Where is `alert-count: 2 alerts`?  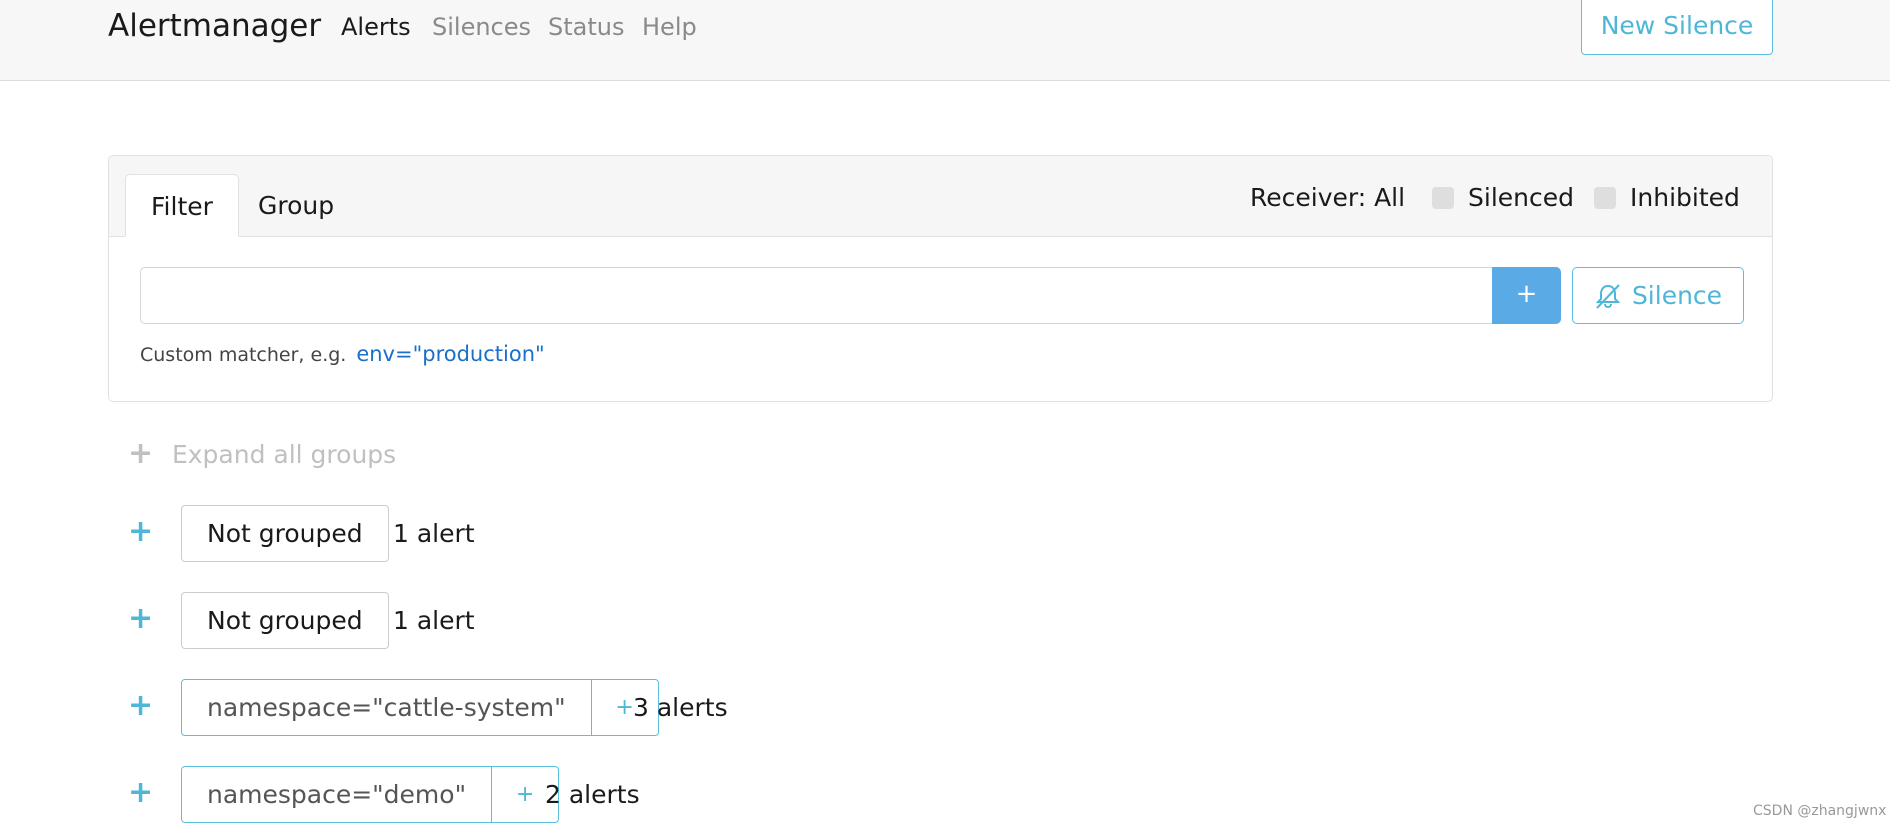
alert-count: 2 alerts is located at coordinates (592, 794).